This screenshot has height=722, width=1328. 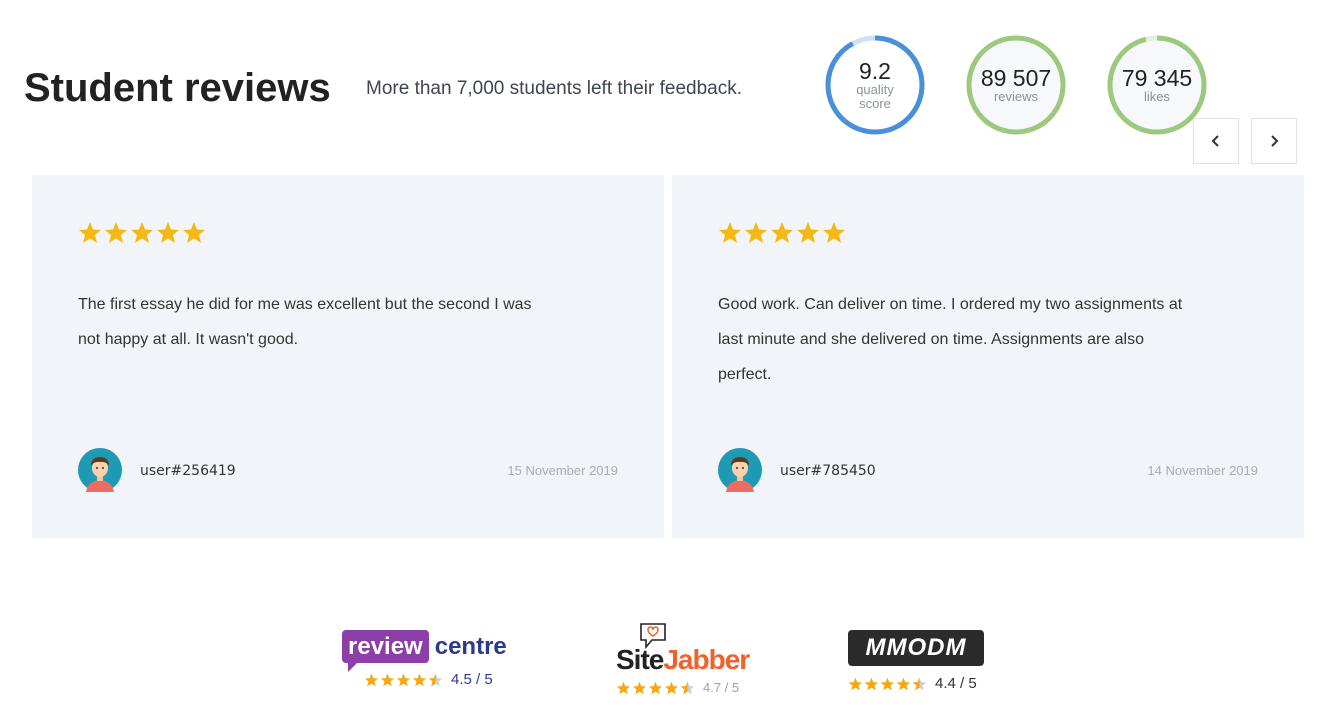 I want to click on sitejabber-score: 4.7 / 5, so click(x=721, y=687).